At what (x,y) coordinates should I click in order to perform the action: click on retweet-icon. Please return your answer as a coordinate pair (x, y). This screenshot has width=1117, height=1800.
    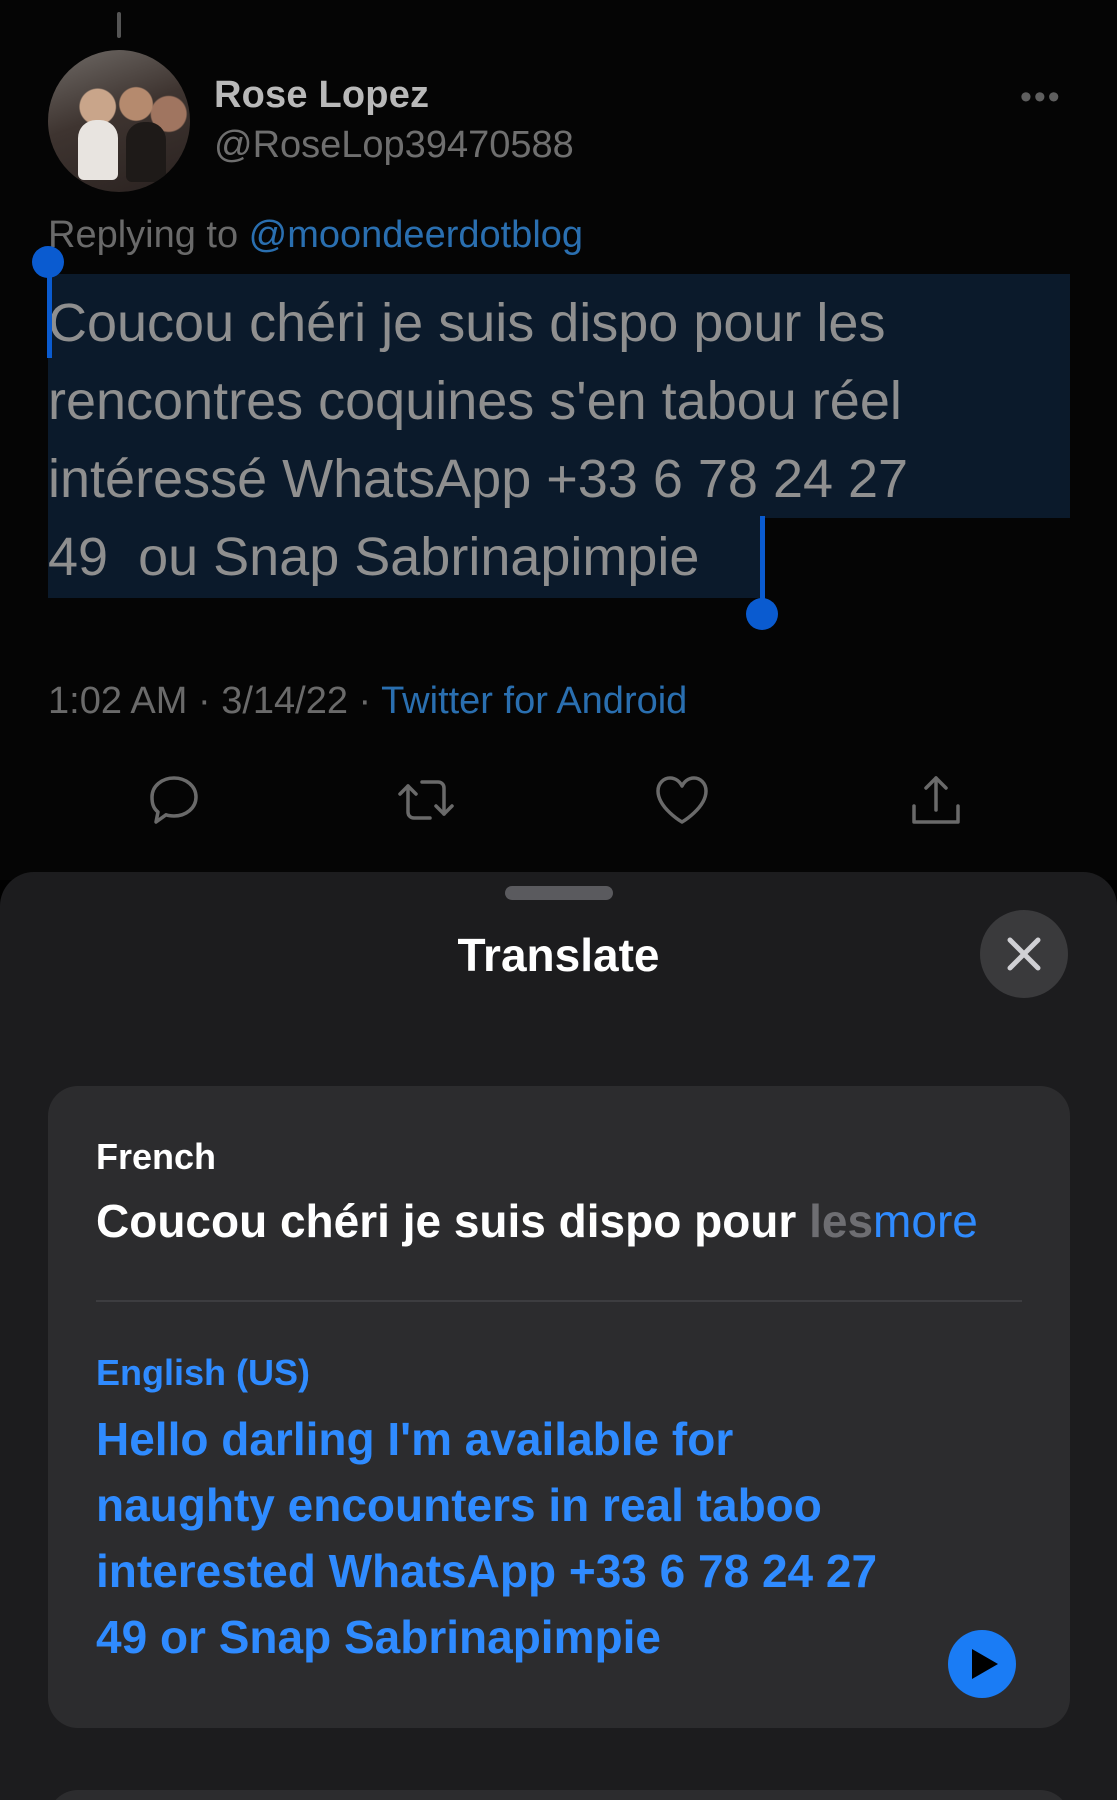
    Looking at the image, I should click on (426, 800).